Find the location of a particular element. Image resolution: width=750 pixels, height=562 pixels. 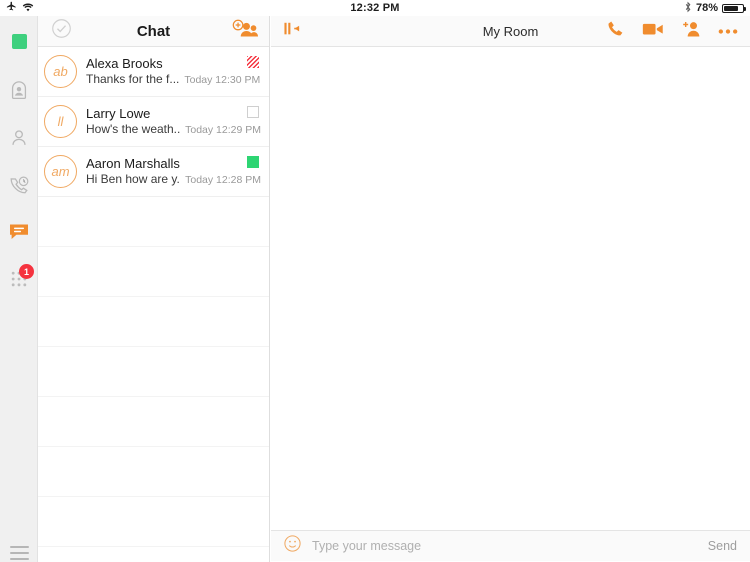

rail-item-dialpad: 1 is located at coordinates (19, 281).